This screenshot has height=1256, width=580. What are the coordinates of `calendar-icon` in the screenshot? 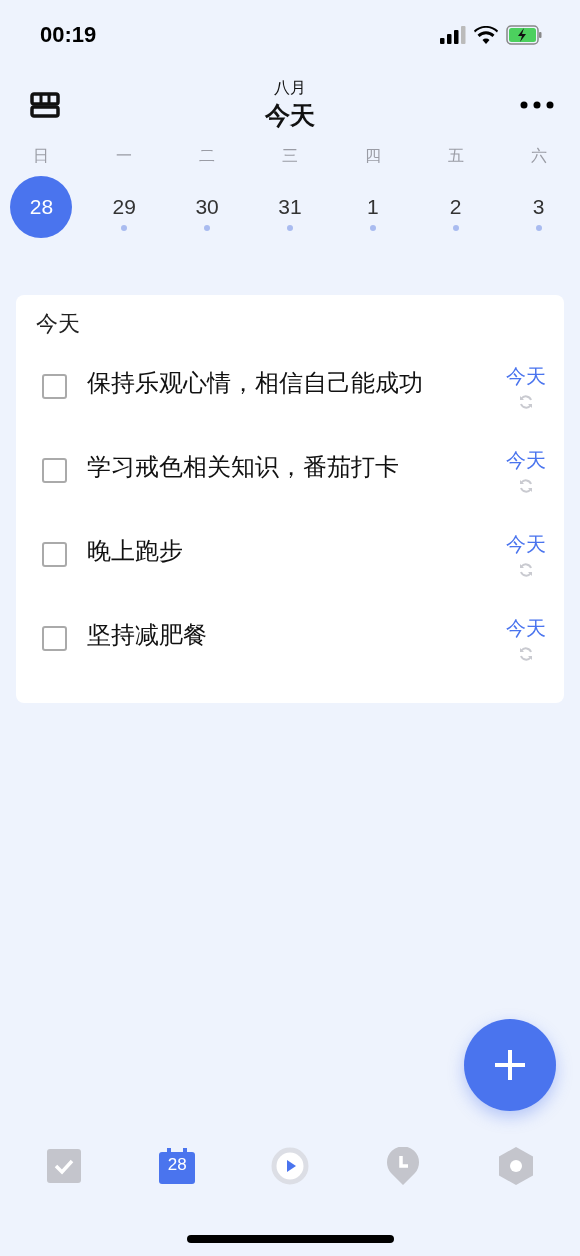 It's located at (177, 1166).